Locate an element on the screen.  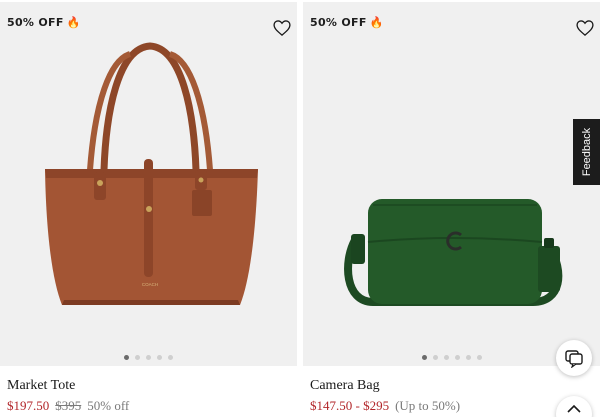
price-row: $197.50 $395 50% off is located at coordinates (68, 406).